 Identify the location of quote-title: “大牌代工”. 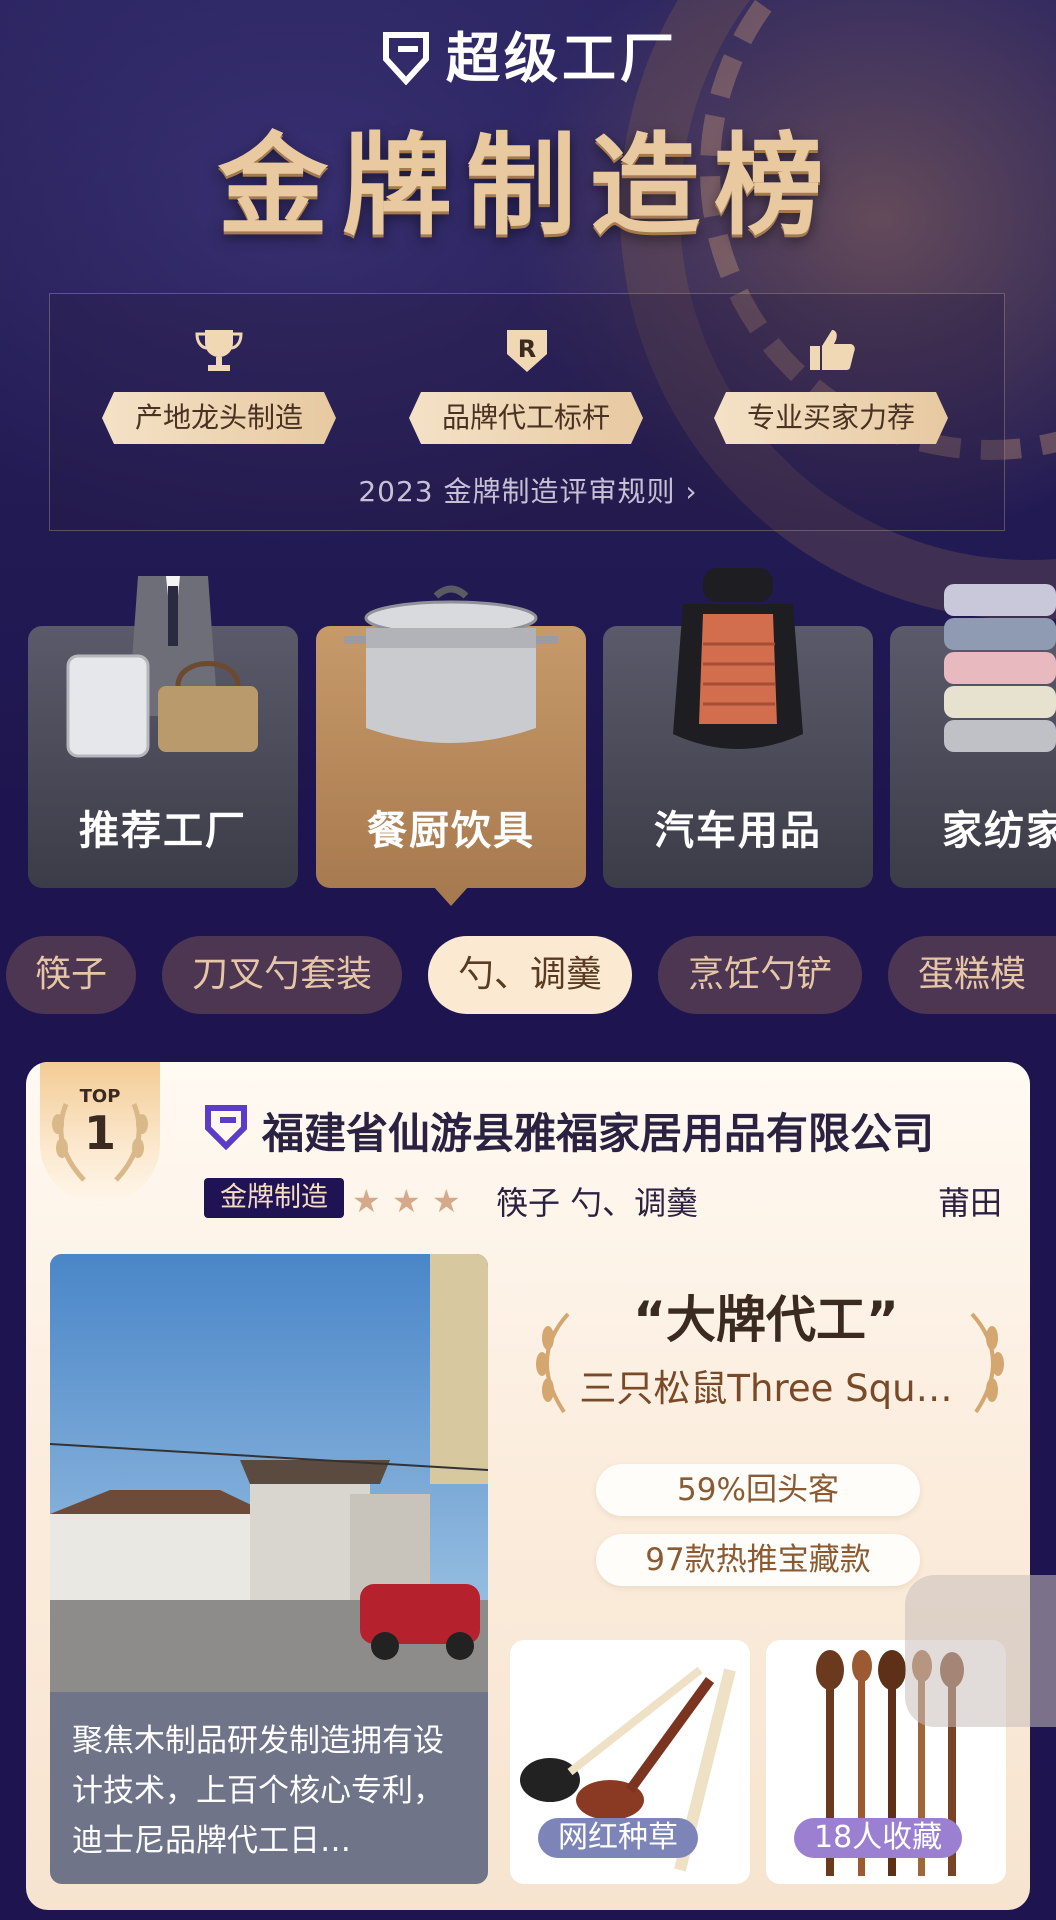
(766, 1320).